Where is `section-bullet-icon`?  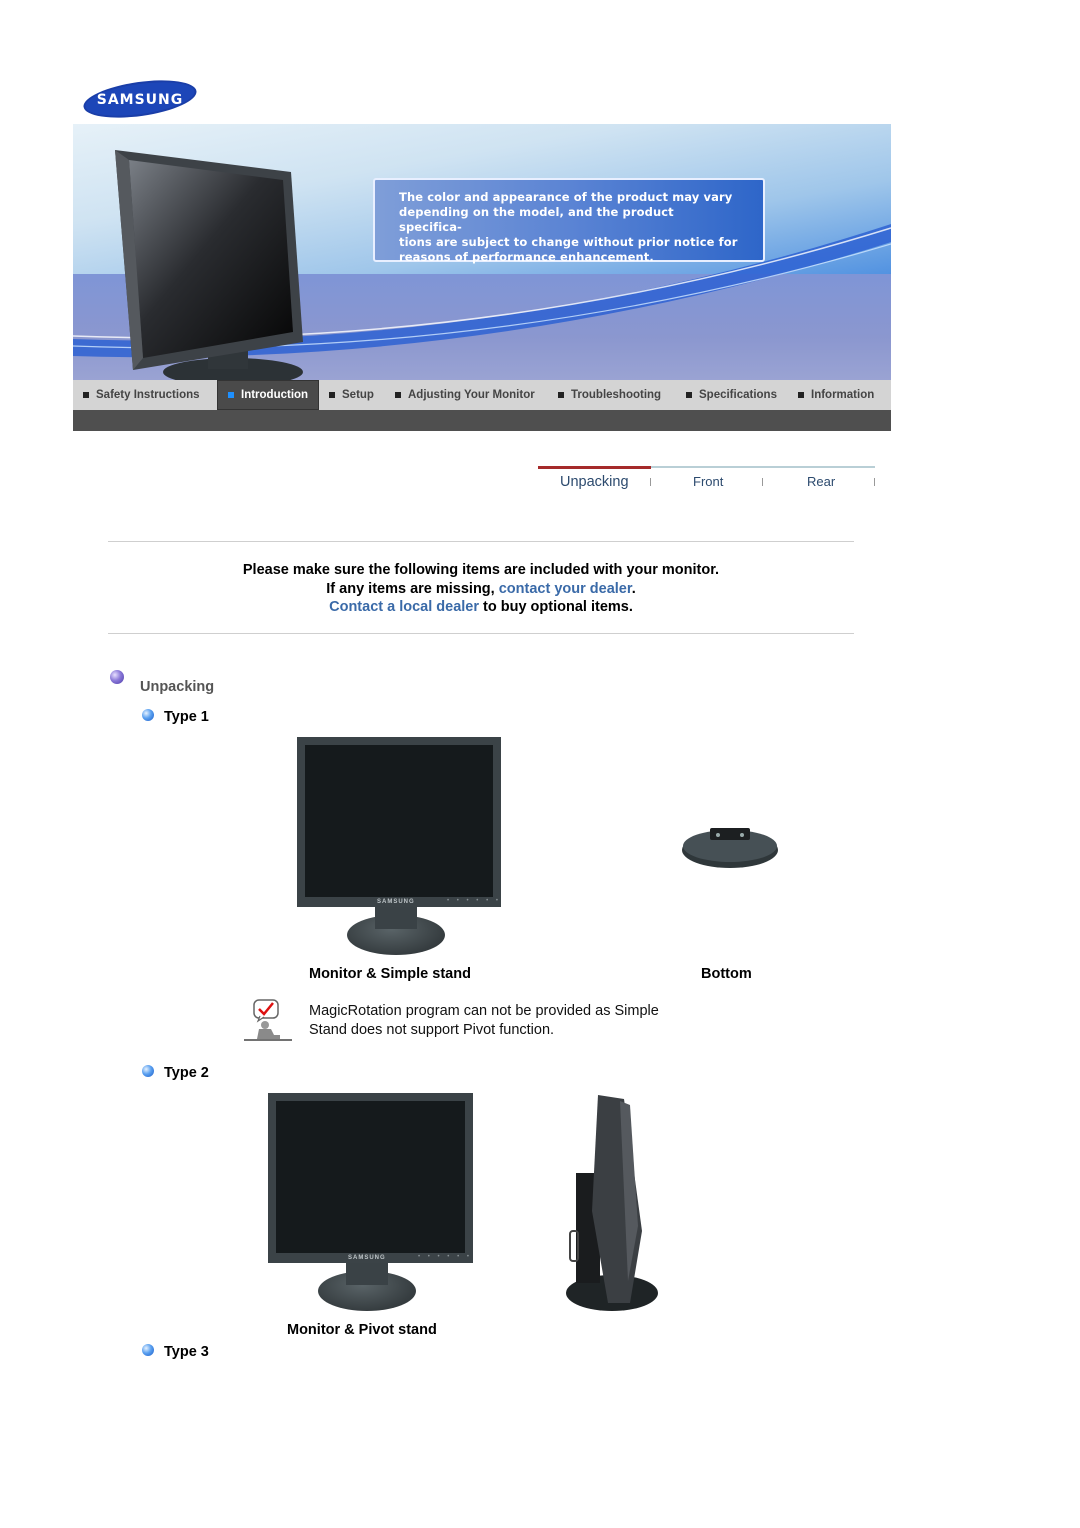
section-bullet-icon is located at coordinates (117, 677).